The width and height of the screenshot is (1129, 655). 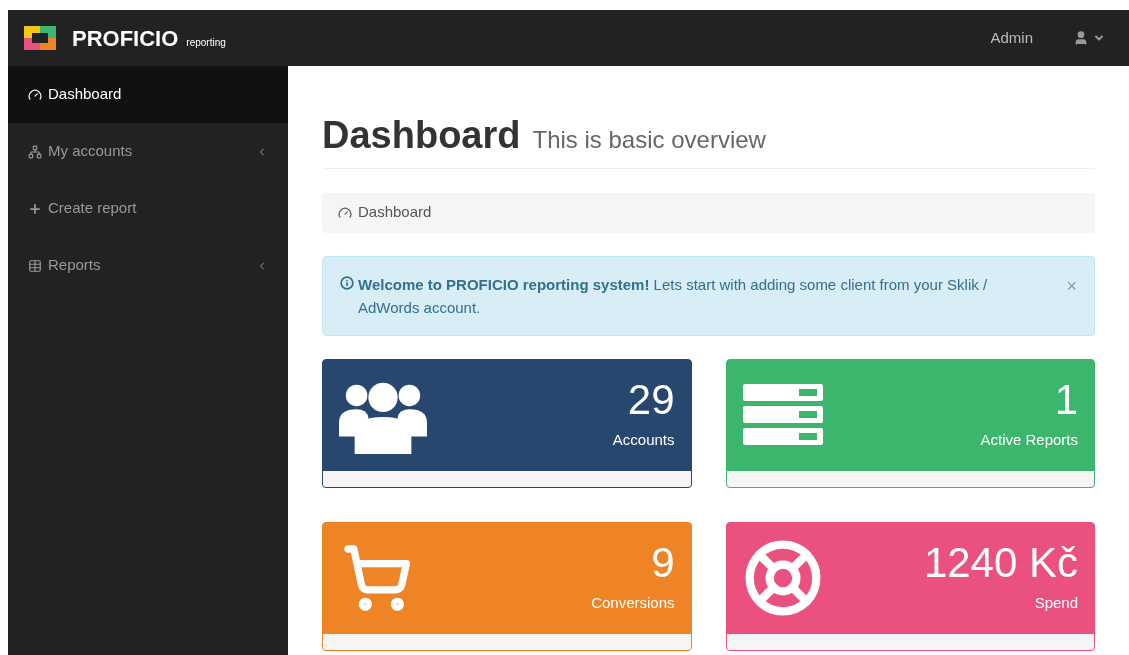 What do you see at coordinates (673, 296) in the screenshot?
I see `alert-message: Welcome to PROFICIO reporting system! Lets start with adding some client from your Sklik / AdWords account.` at bounding box center [673, 296].